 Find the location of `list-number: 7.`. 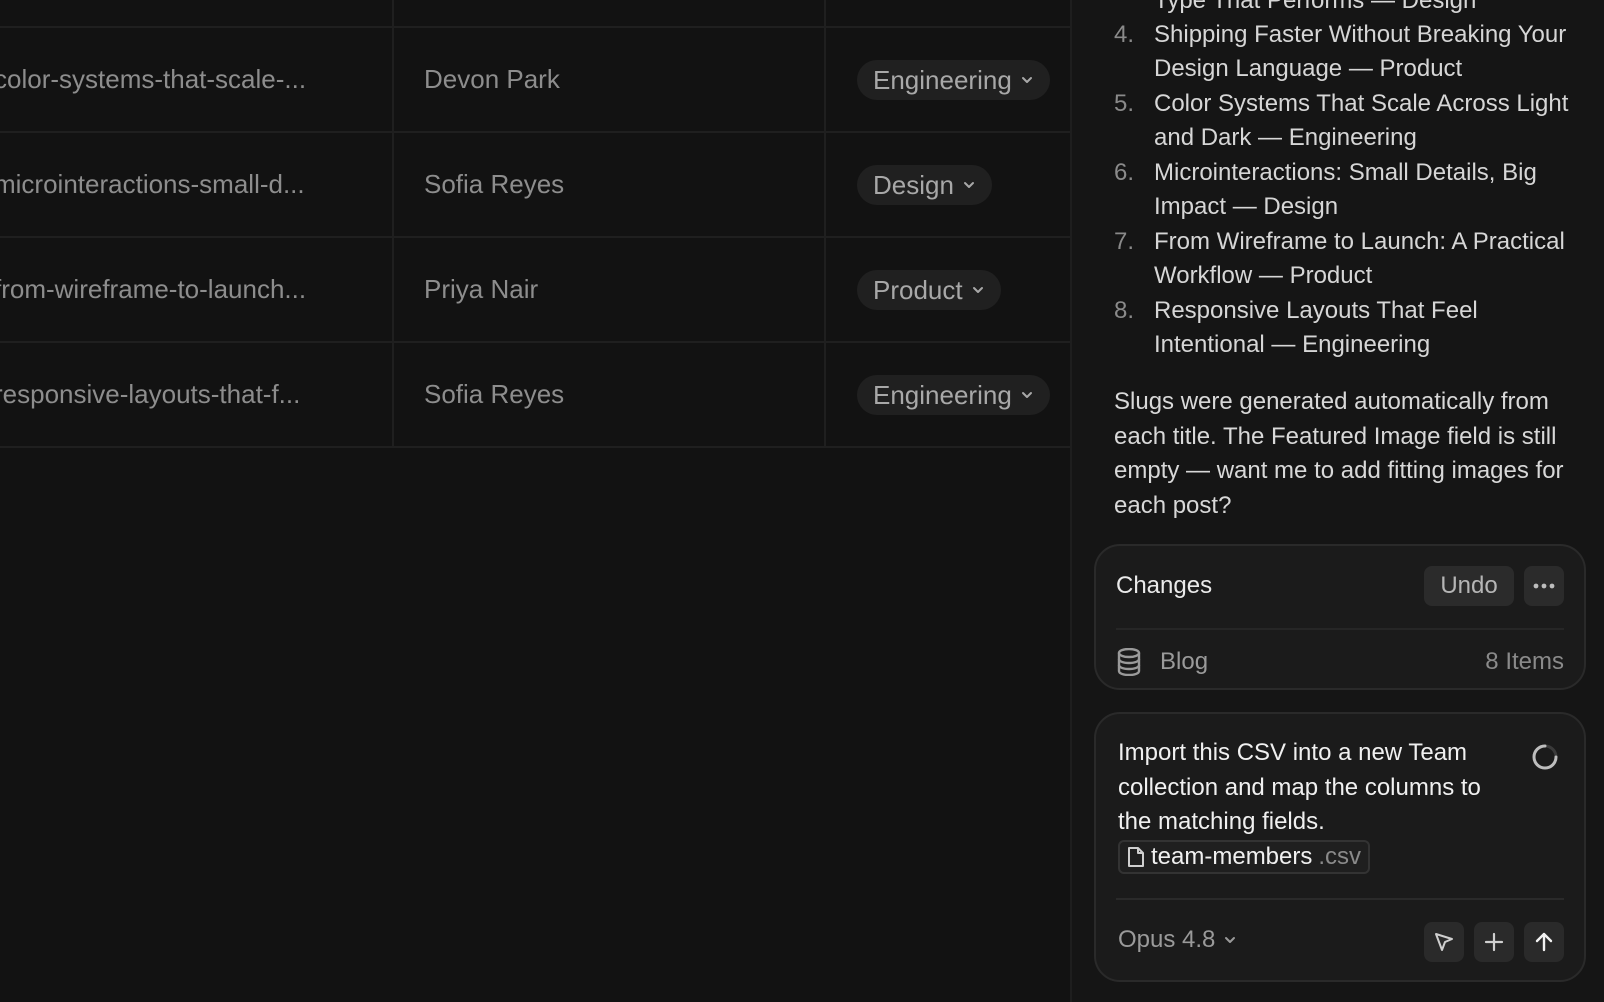

list-number: 7. is located at coordinates (1124, 241).